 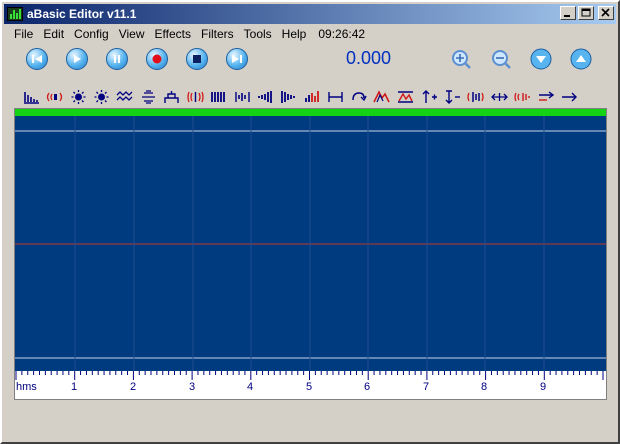 What do you see at coordinates (499, 97) in the screenshot?
I see `expand-icon` at bounding box center [499, 97].